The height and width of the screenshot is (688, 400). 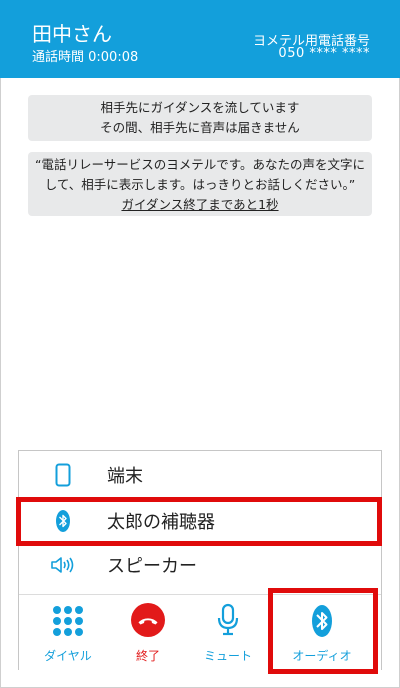 I want to click on audio-option-label: 端末, so click(x=125, y=476).